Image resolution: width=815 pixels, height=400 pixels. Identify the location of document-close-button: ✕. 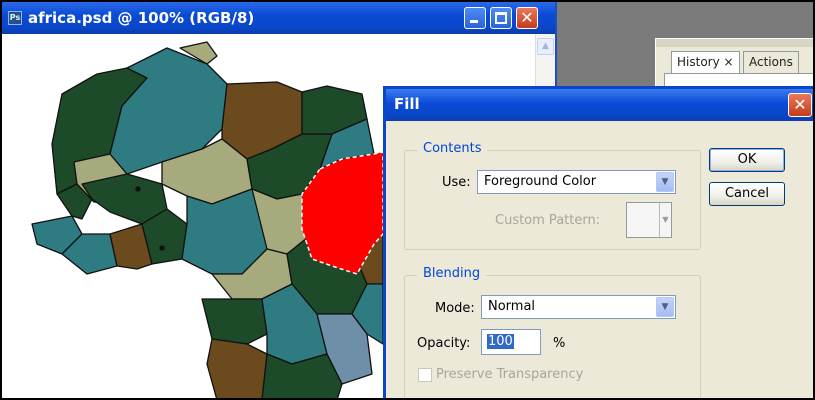
(527, 18).